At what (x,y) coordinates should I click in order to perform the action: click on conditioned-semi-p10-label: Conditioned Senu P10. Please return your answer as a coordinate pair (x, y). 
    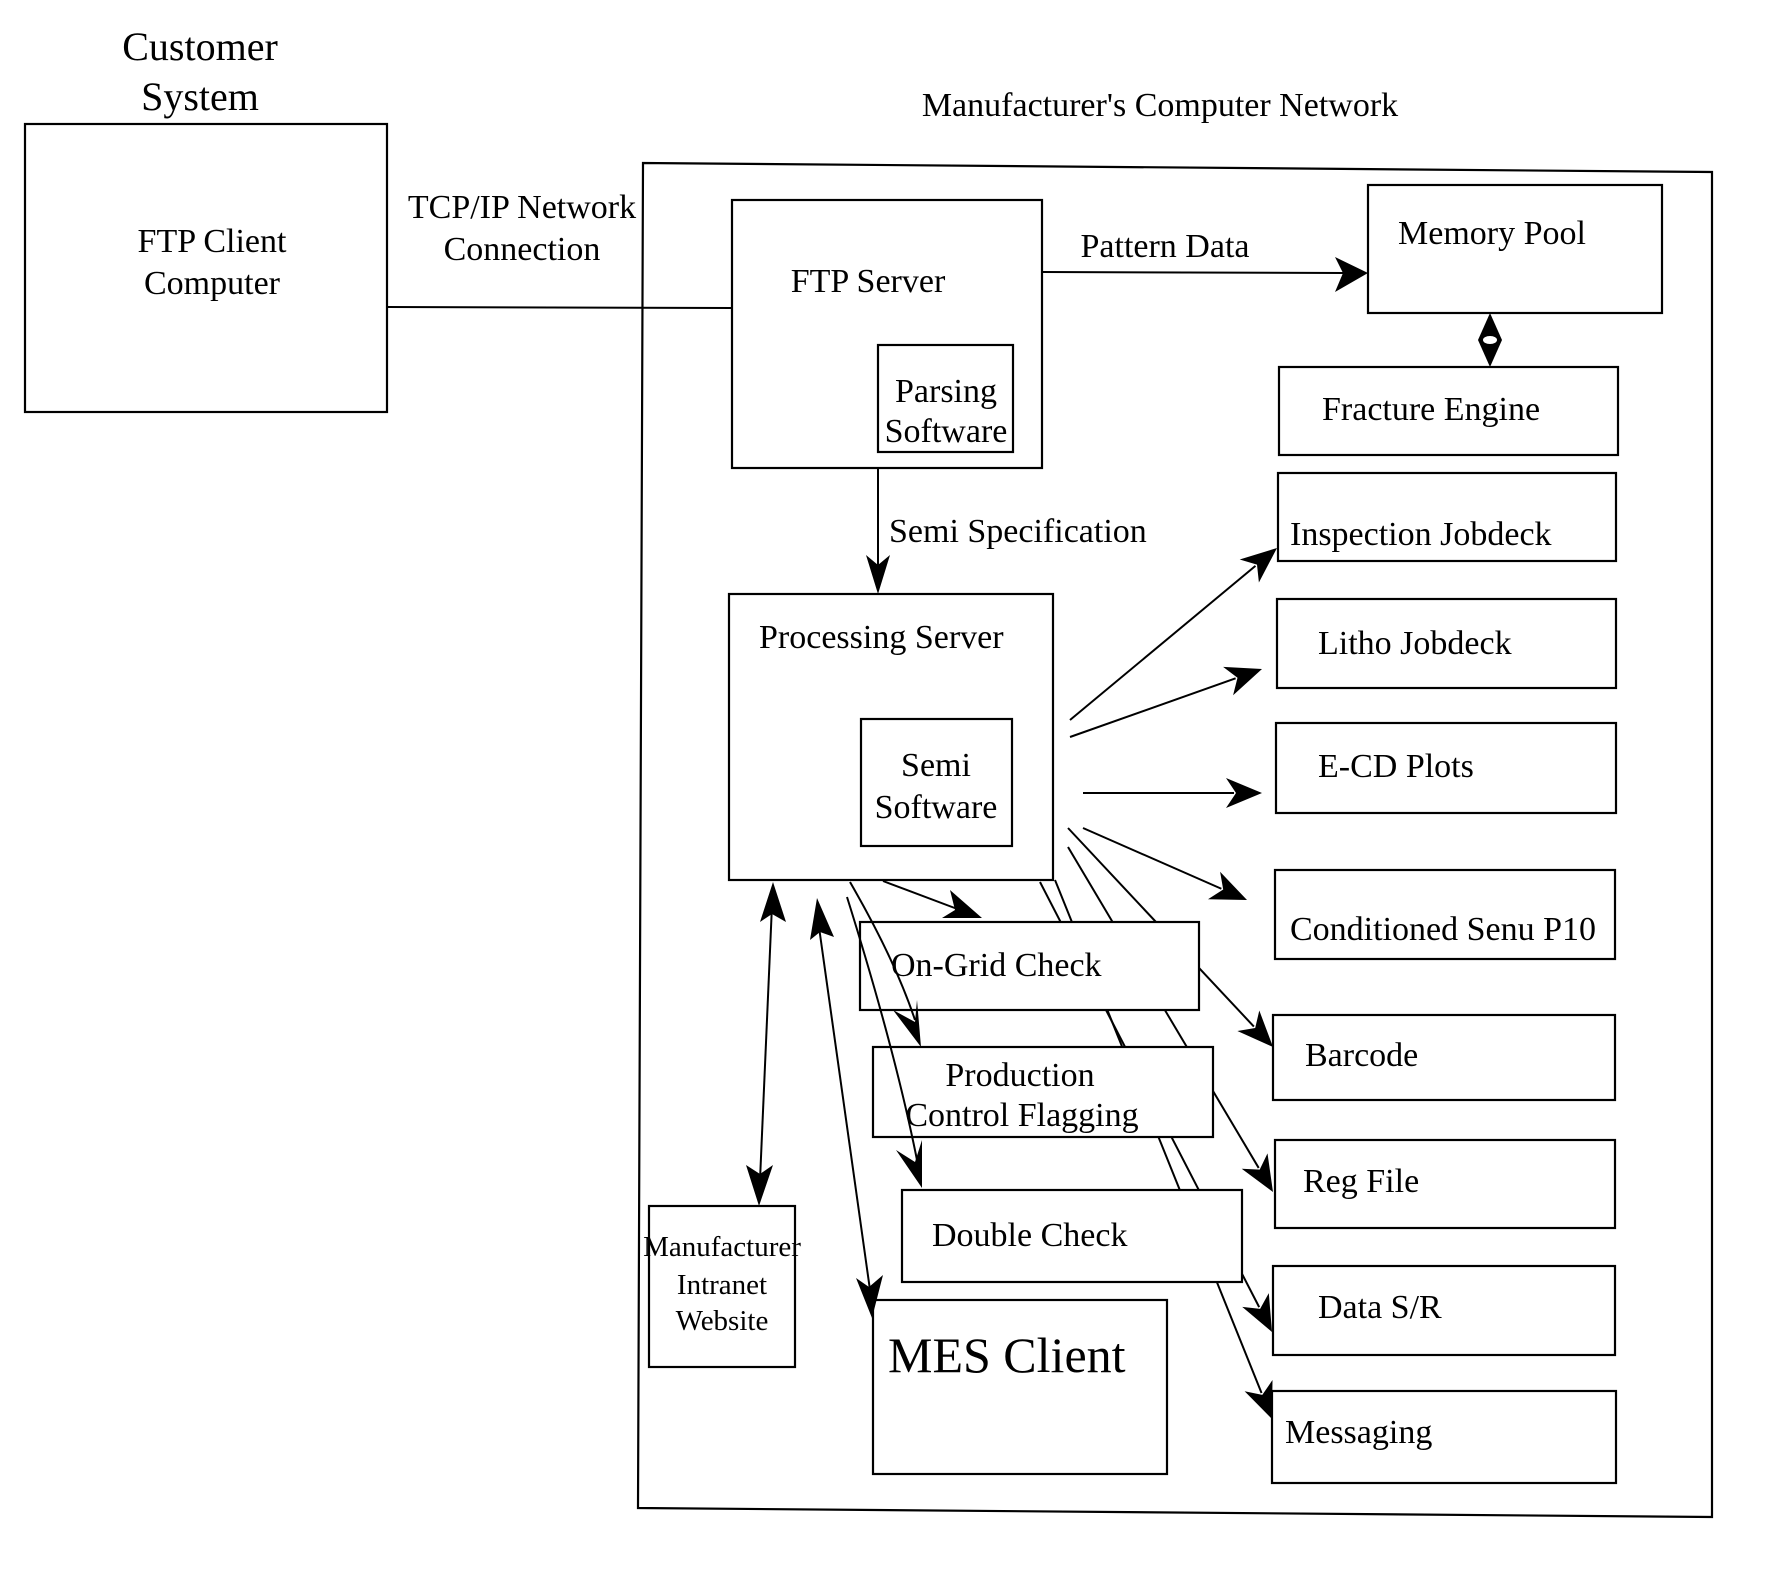
    Looking at the image, I should click on (1443, 929).